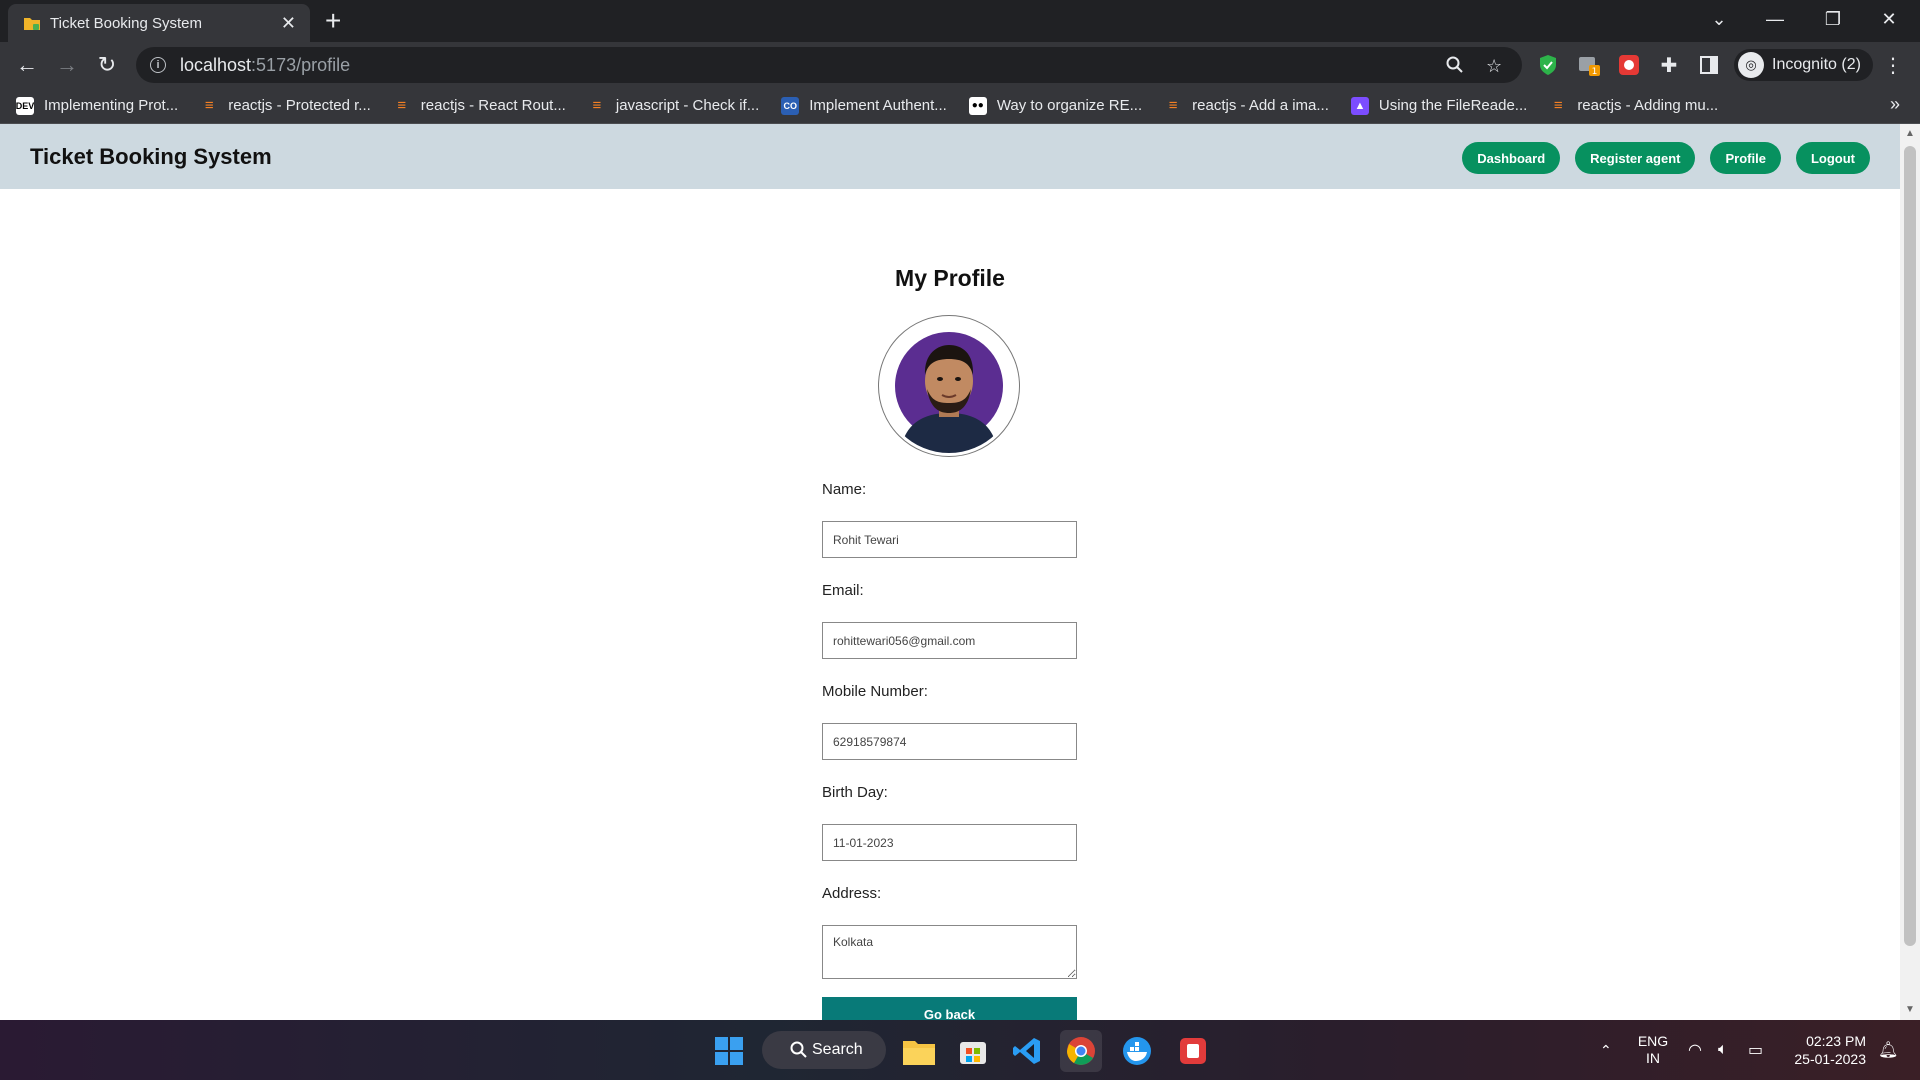 The image size is (1920, 1080). What do you see at coordinates (855, 792) in the screenshot?
I see `birthday-label: Birth Day:` at bounding box center [855, 792].